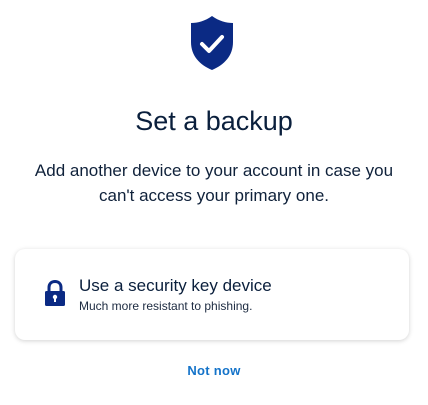 This screenshot has width=428, height=405. What do you see at coordinates (214, 121) in the screenshot?
I see `page-title: Set a backup` at bounding box center [214, 121].